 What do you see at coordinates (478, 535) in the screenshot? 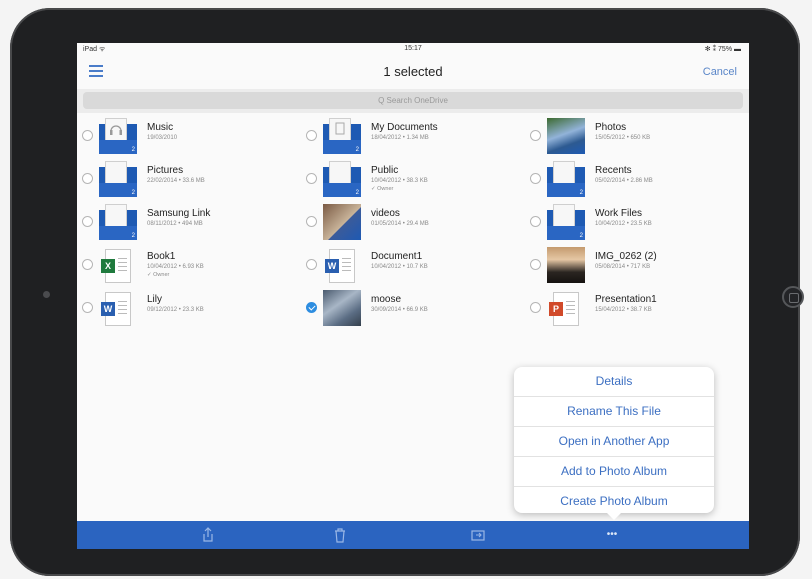
I see `move-icon` at bounding box center [478, 535].